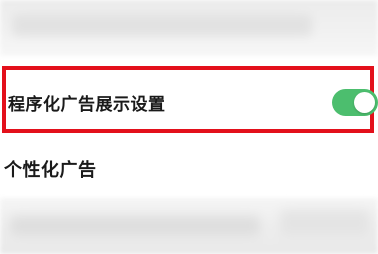 The width and height of the screenshot is (378, 254). What do you see at coordinates (364, 102) in the screenshot?
I see `toggle-knob` at bounding box center [364, 102].